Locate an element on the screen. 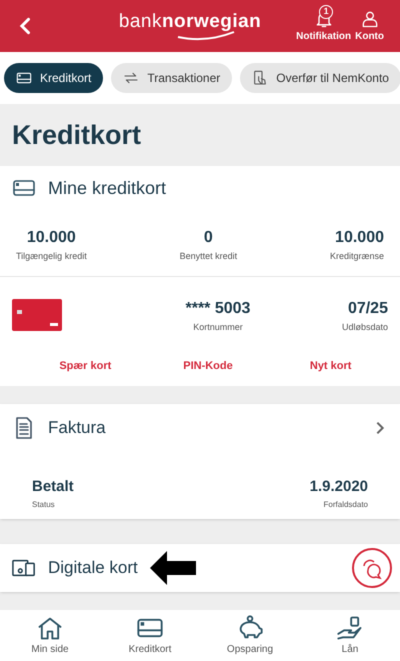  card-action-link: Nyt kort is located at coordinates (331, 366).